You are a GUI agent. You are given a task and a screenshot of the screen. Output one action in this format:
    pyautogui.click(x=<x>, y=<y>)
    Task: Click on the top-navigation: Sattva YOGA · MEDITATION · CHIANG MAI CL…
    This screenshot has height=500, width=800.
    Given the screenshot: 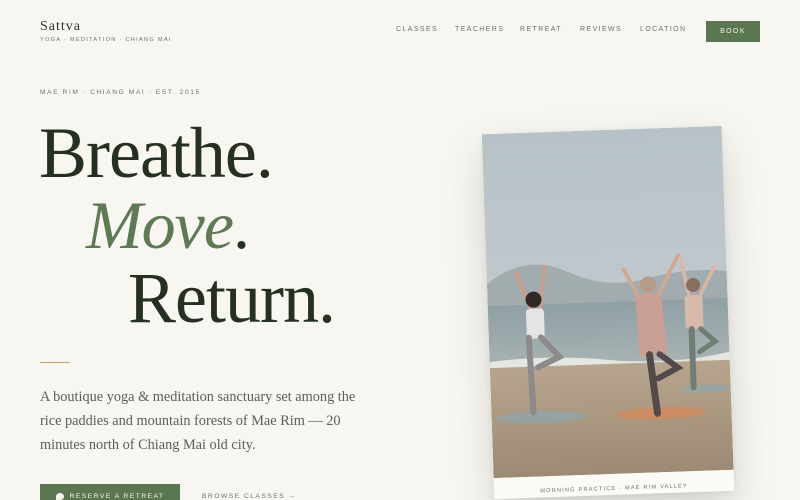 What is the action you would take?
    pyautogui.click(x=400, y=31)
    